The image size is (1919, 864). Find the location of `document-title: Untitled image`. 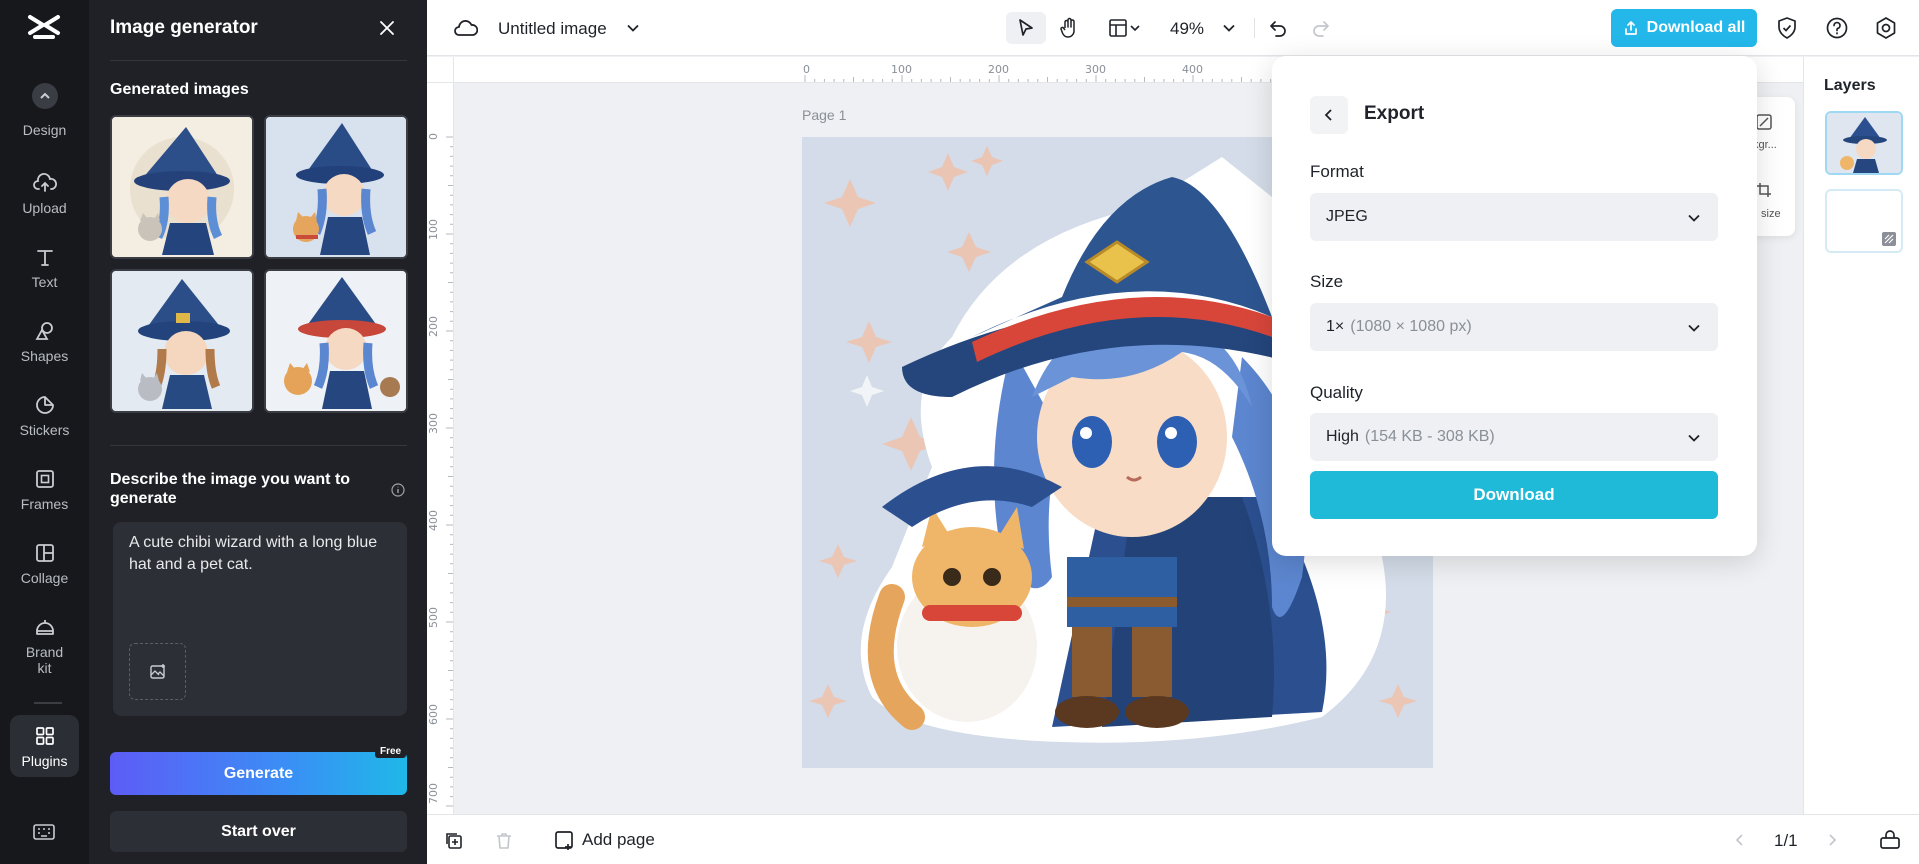

document-title: Untitled image is located at coordinates (552, 29).